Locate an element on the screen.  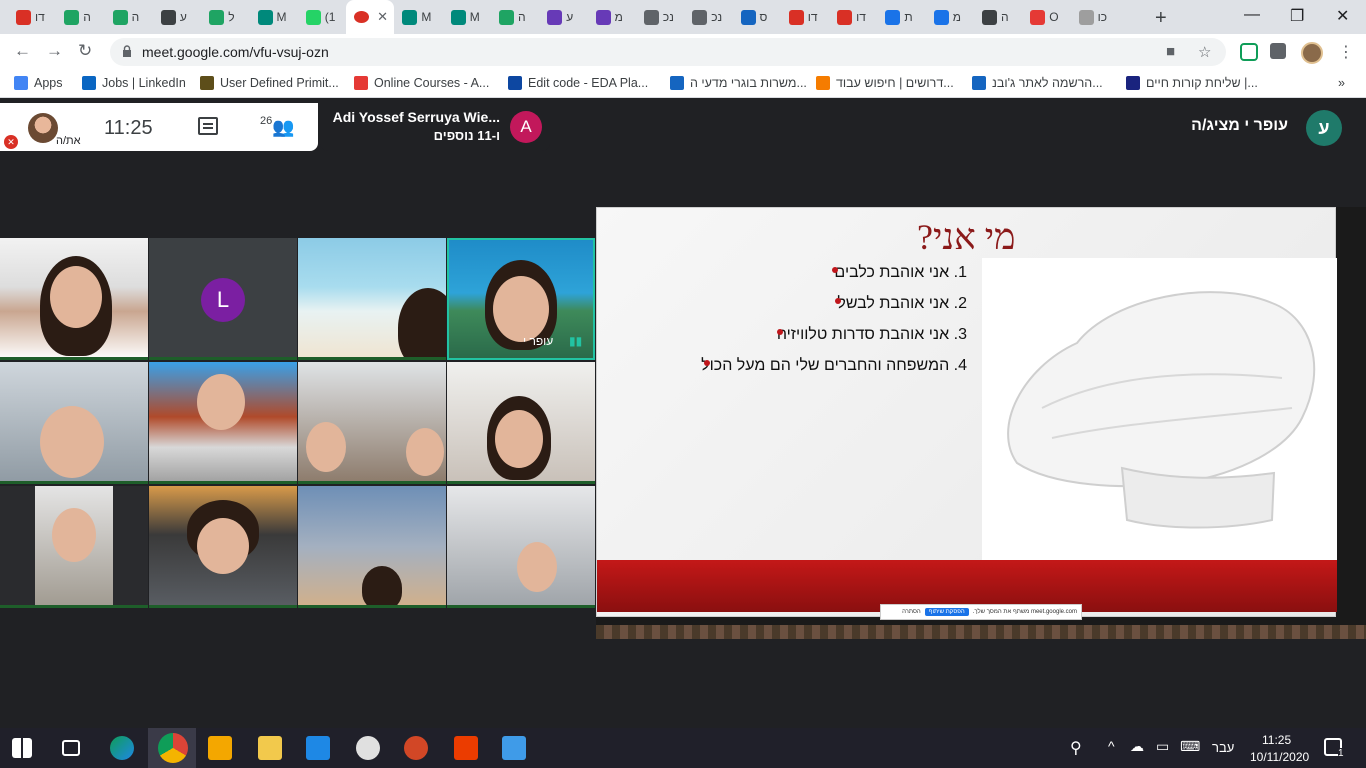
browser-tab: ת is located at coordinates (901, 17).